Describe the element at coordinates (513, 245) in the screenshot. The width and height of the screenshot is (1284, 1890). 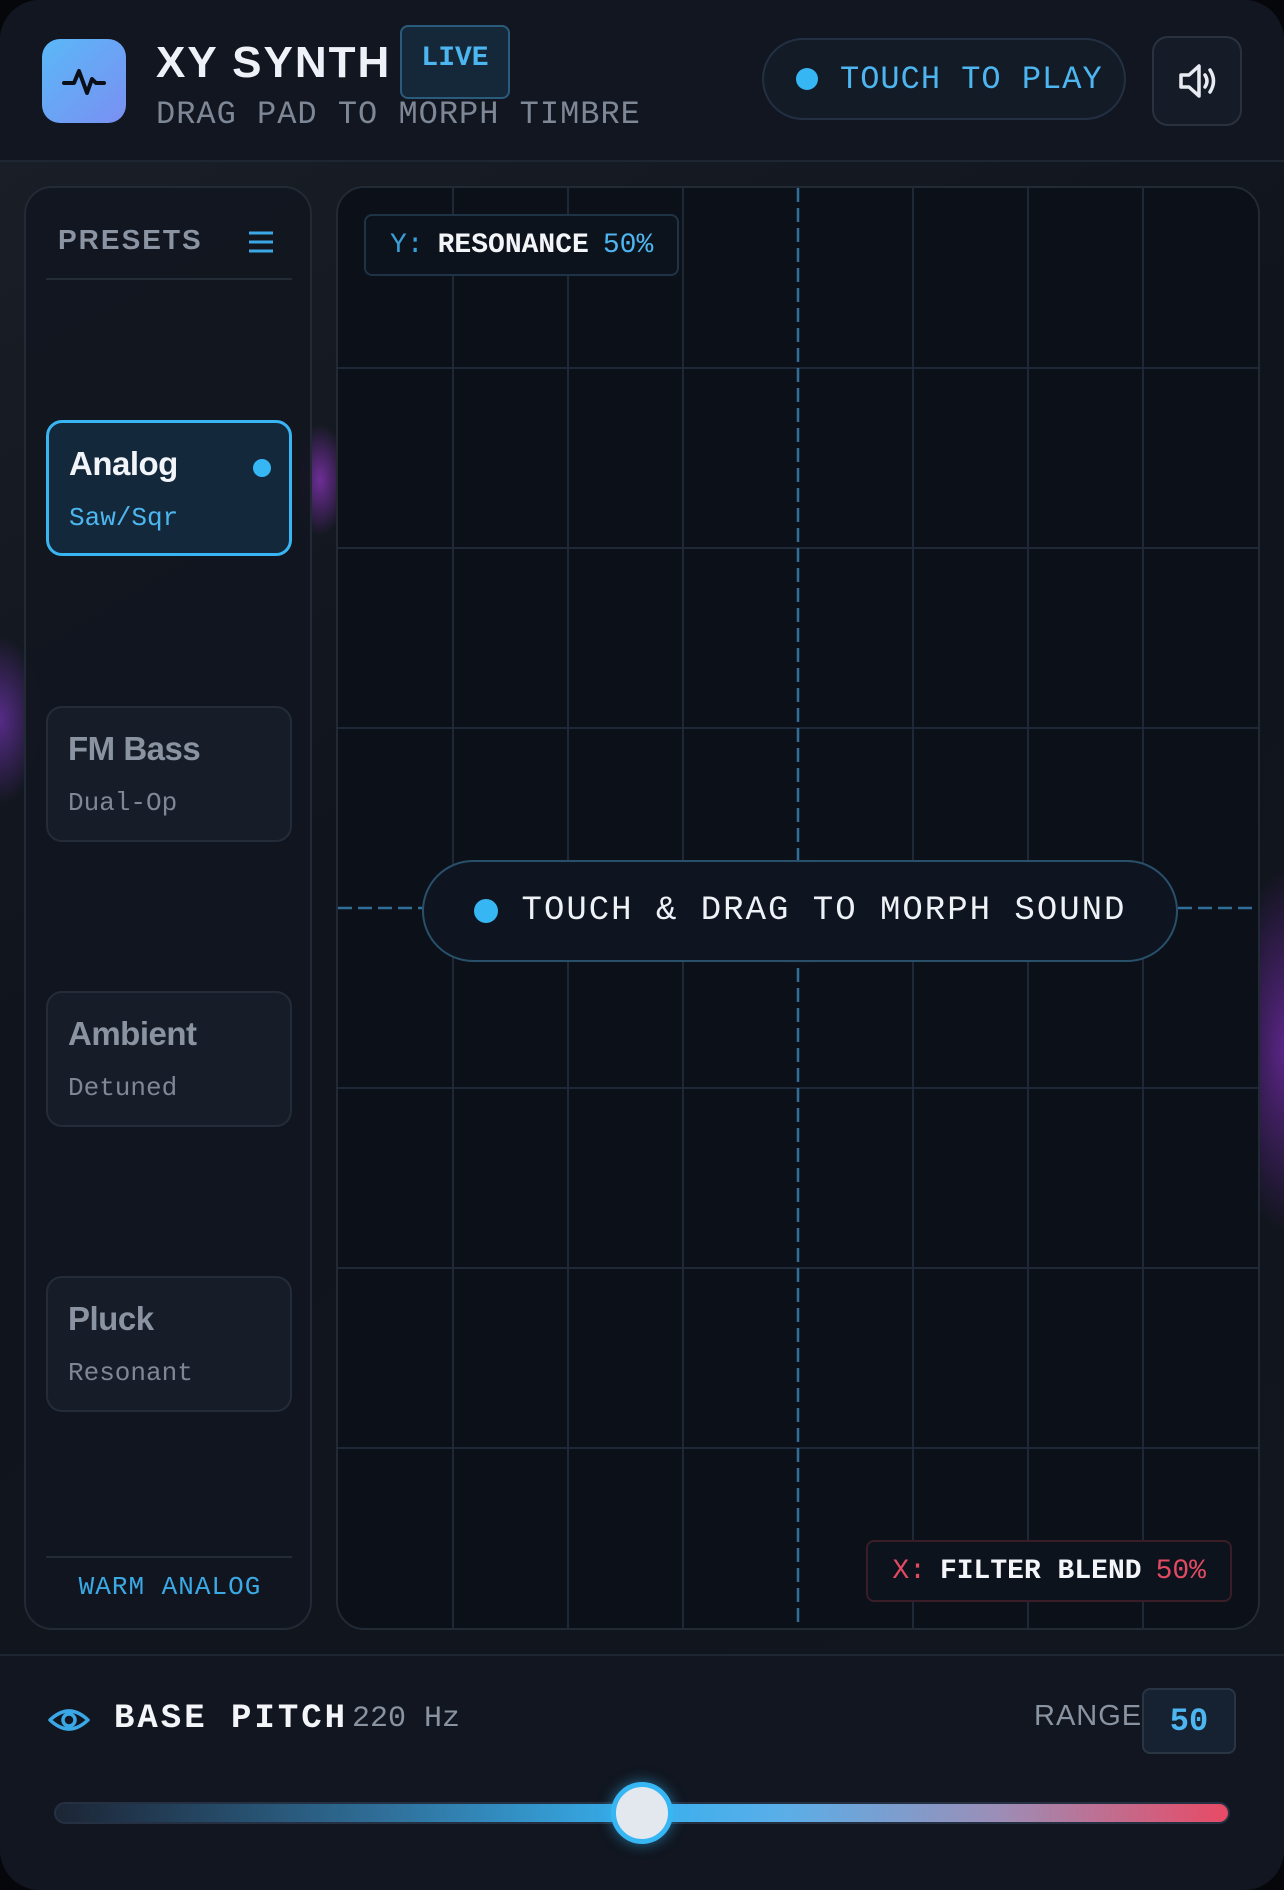
I see `y-axis-name: RESONANCE` at that location.